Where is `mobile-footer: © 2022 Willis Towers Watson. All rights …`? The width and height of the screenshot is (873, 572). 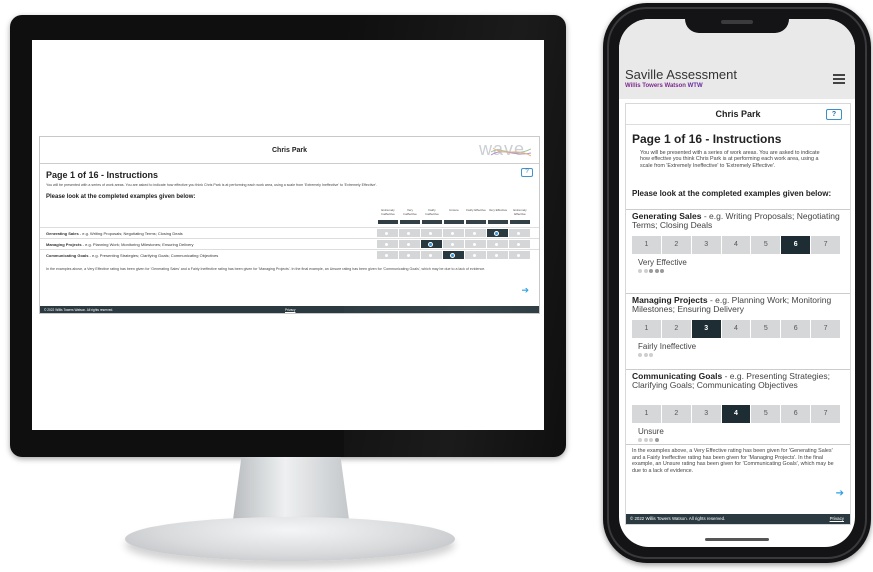
mobile-footer: © 2022 Willis Towers Watson. All rights … is located at coordinates (738, 519).